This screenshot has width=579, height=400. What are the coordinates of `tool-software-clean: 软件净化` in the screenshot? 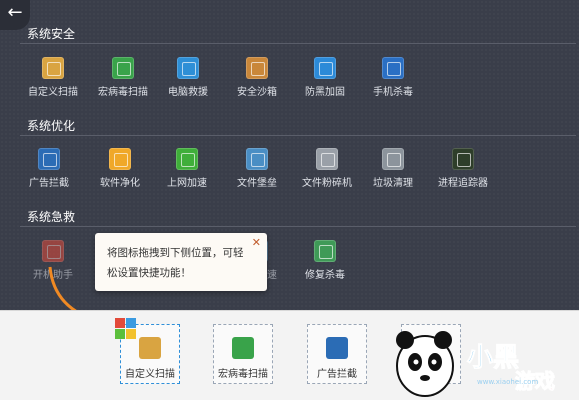 It's located at (120, 168).